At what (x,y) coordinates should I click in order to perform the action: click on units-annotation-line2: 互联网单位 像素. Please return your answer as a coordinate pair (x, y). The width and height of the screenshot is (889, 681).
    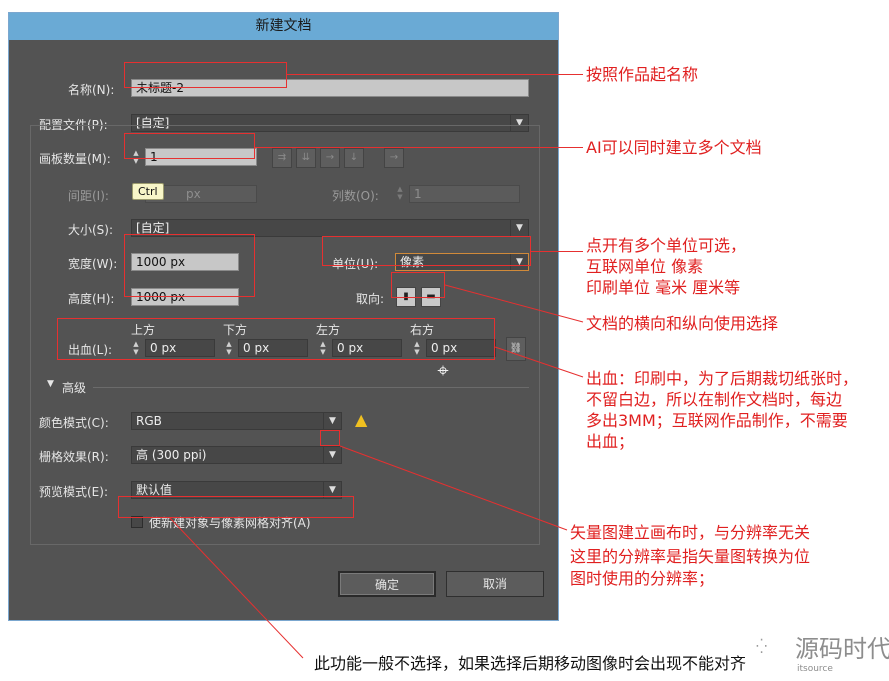
    Looking at the image, I should click on (645, 266).